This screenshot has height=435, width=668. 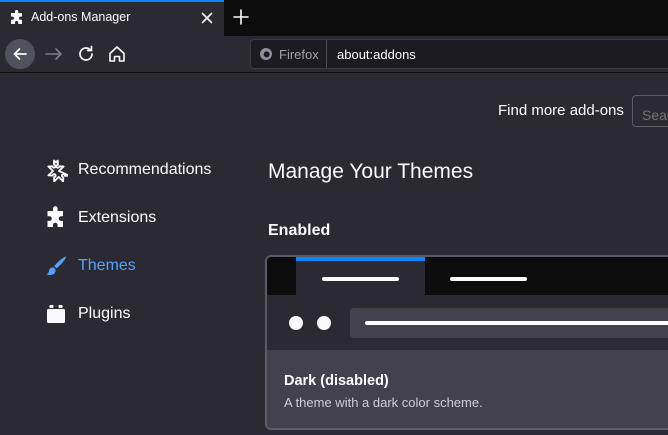 What do you see at coordinates (360, 259) in the screenshot?
I see `preview-tab-accent` at bounding box center [360, 259].